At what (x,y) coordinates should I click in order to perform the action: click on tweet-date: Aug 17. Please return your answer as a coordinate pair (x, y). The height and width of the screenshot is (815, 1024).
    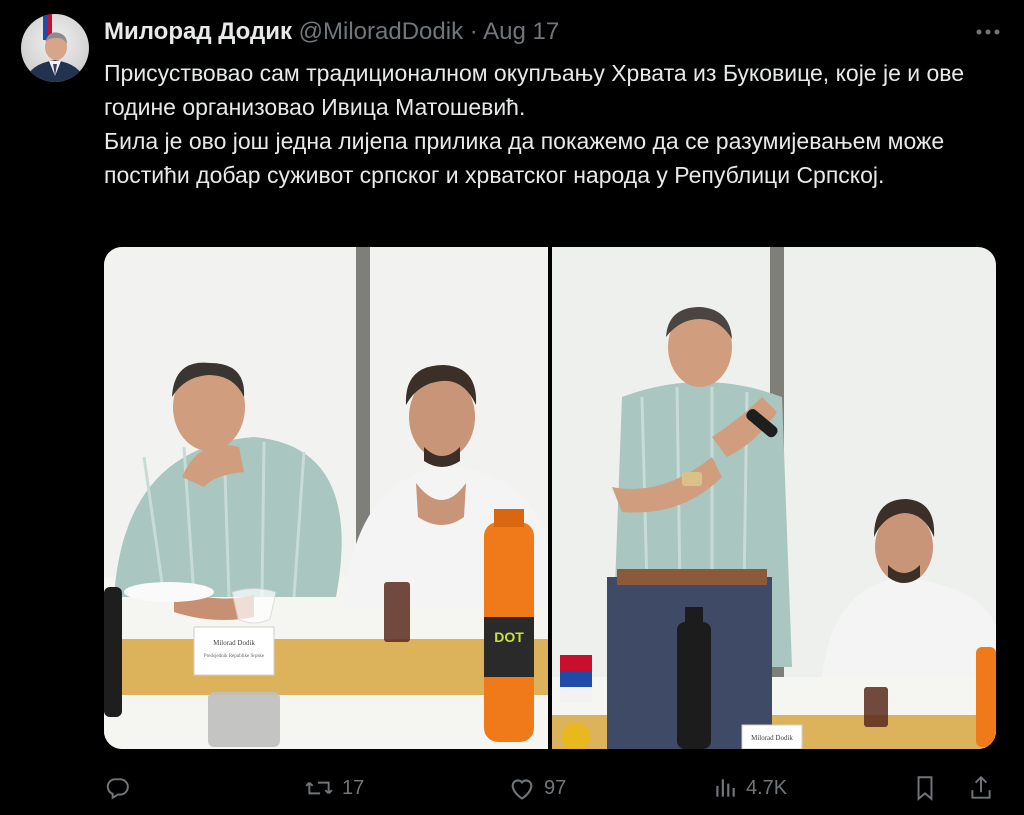
    Looking at the image, I should click on (521, 31).